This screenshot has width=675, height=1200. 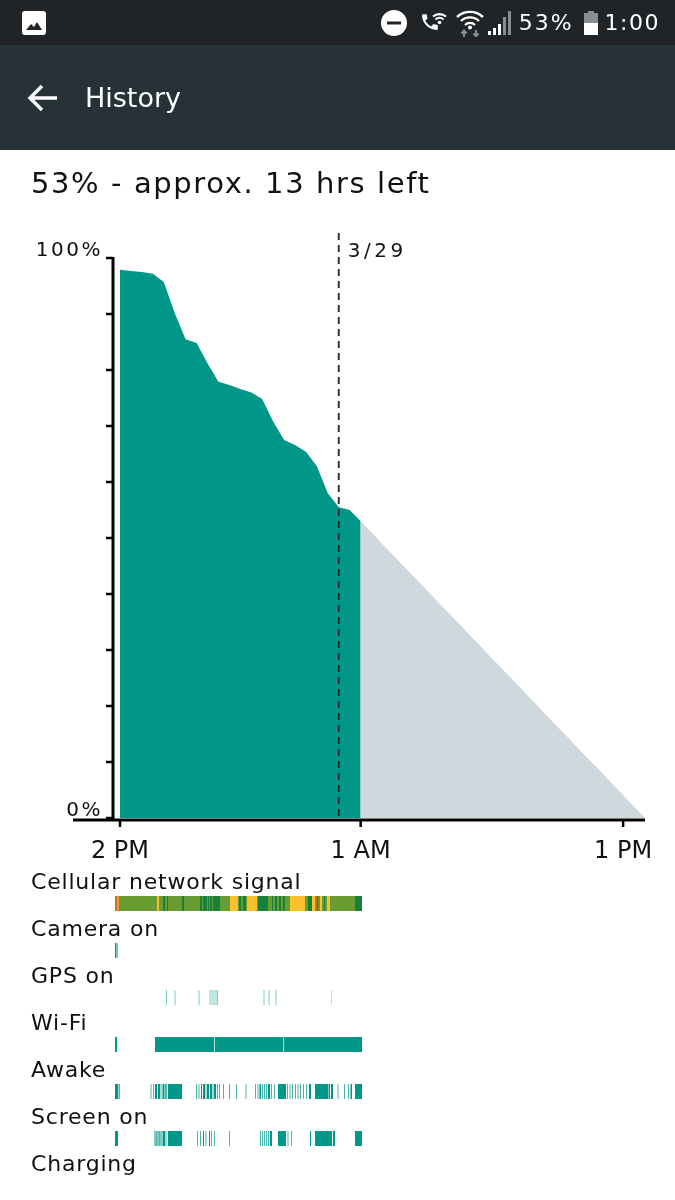 What do you see at coordinates (73, 976) in the screenshot?
I see `event-label: GPS on` at bounding box center [73, 976].